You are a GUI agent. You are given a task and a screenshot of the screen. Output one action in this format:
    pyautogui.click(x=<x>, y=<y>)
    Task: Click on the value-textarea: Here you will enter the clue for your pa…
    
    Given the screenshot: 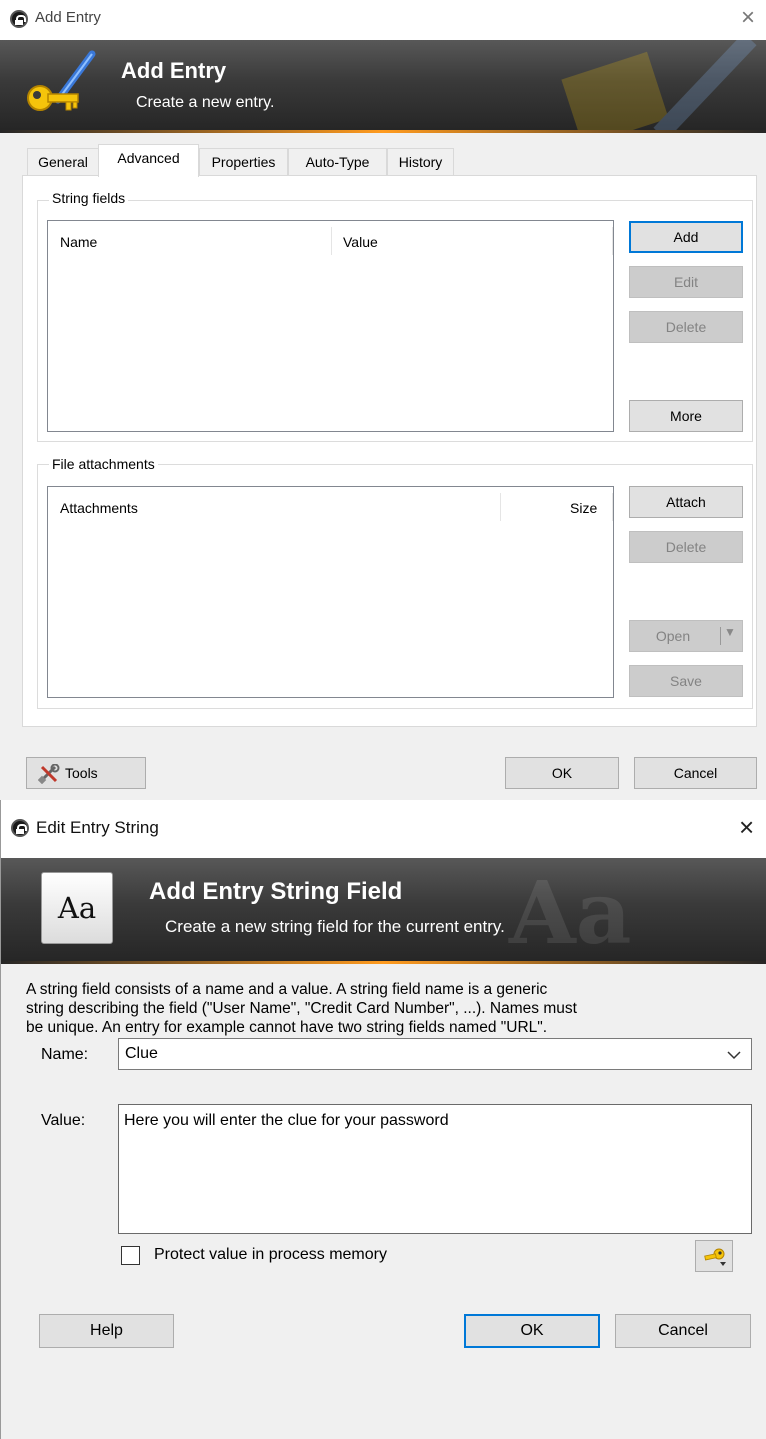 What is the action you would take?
    pyautogui.click(x=435, y=1169)
    